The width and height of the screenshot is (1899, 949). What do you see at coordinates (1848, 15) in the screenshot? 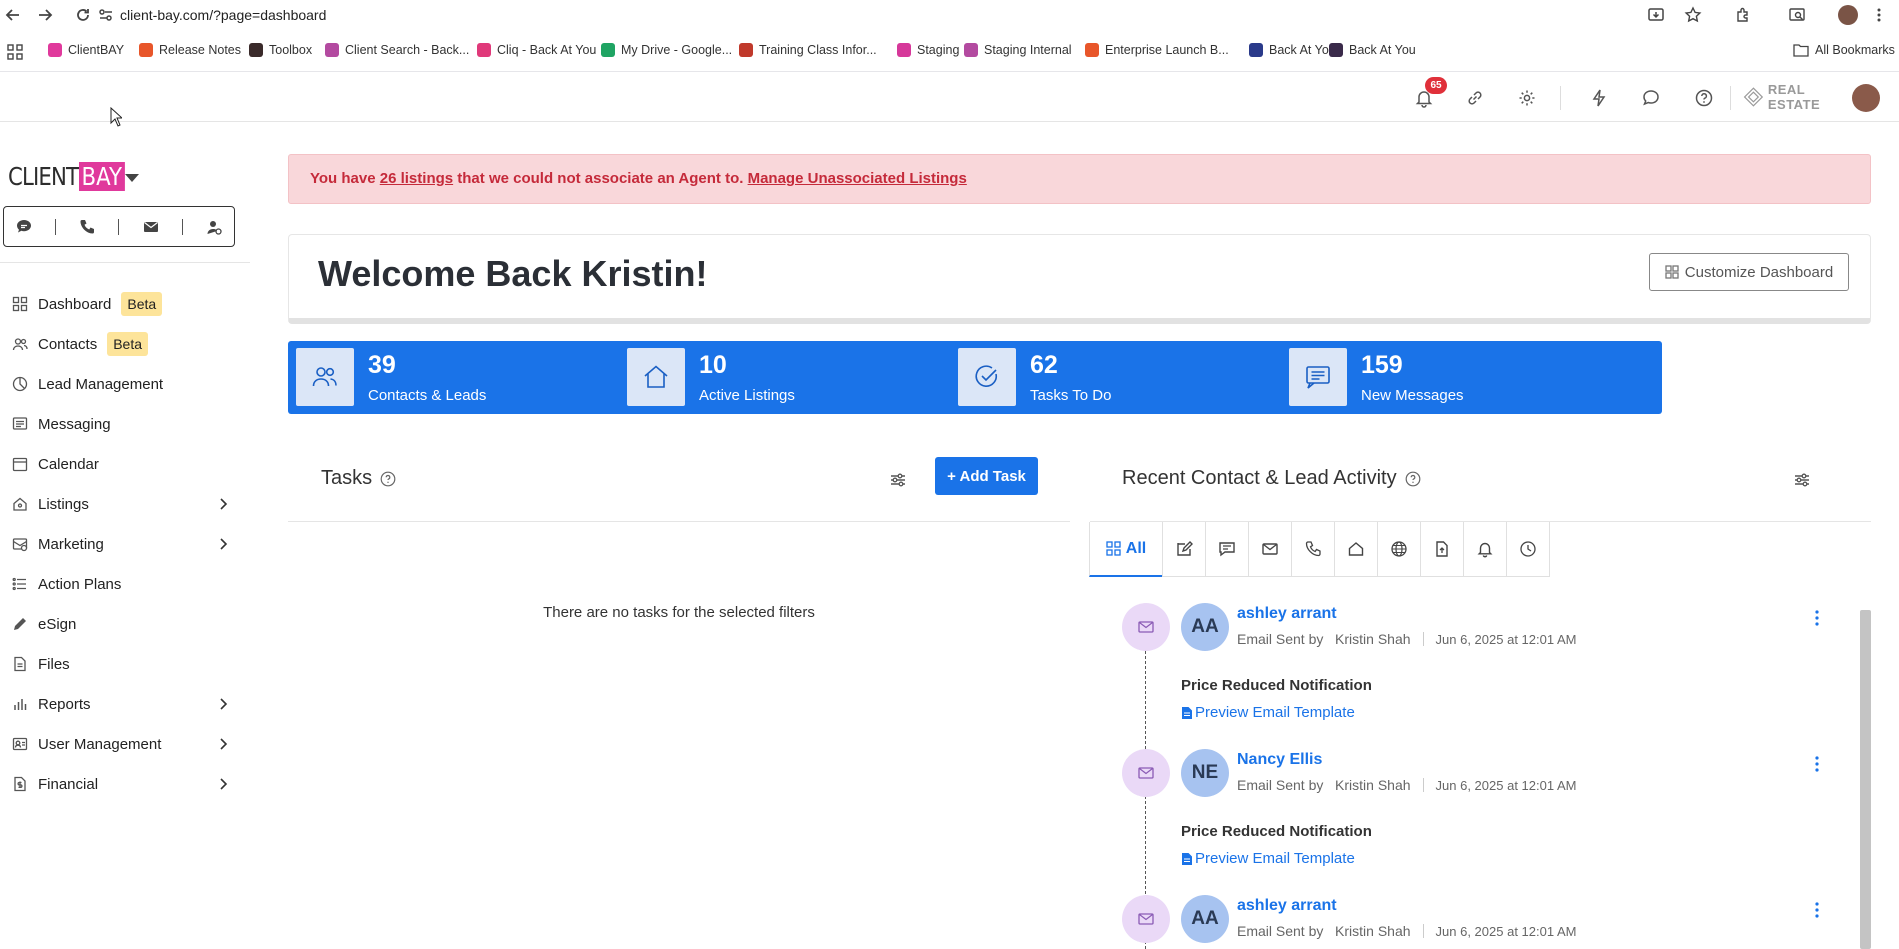
I see `browser-profile-avatar` at bounding box center [1848, 15].